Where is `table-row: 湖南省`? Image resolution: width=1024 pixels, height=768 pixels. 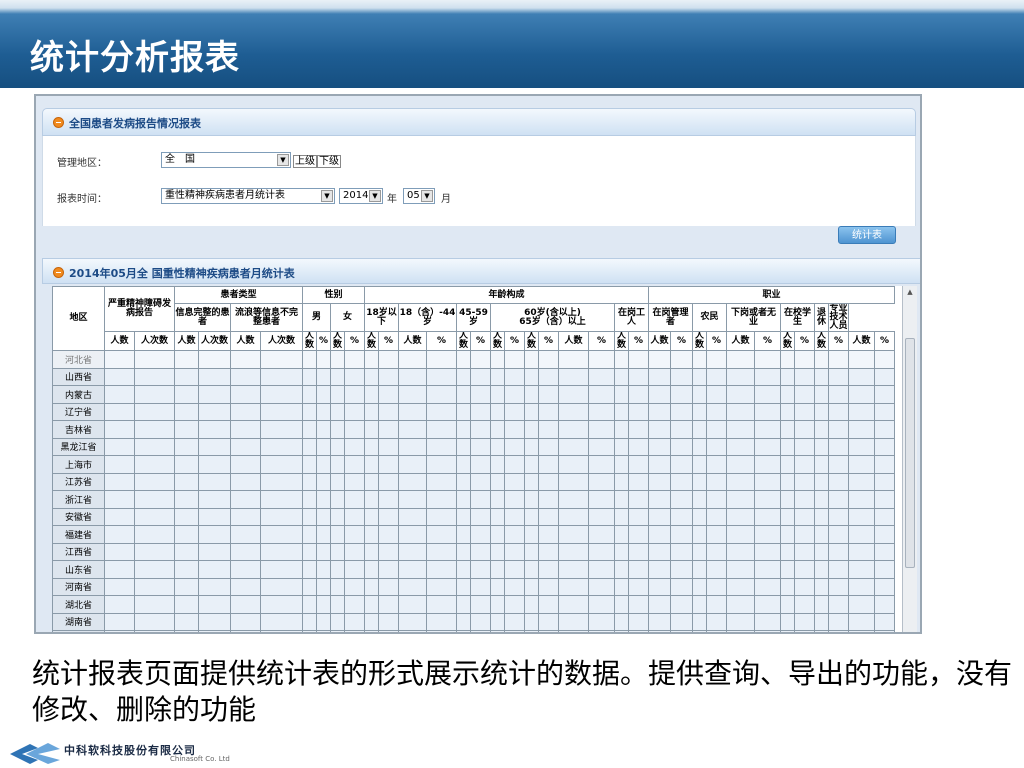 table-row: 湖南省 is located at coordinates (473, 621).